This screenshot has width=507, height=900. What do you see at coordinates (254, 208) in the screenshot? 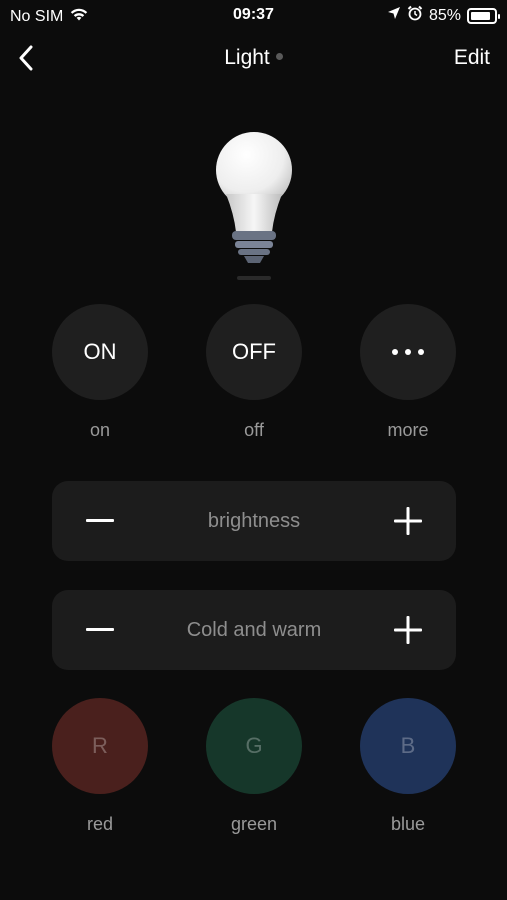
I see `light-bulb-icon` at bounding box center [254, 208].